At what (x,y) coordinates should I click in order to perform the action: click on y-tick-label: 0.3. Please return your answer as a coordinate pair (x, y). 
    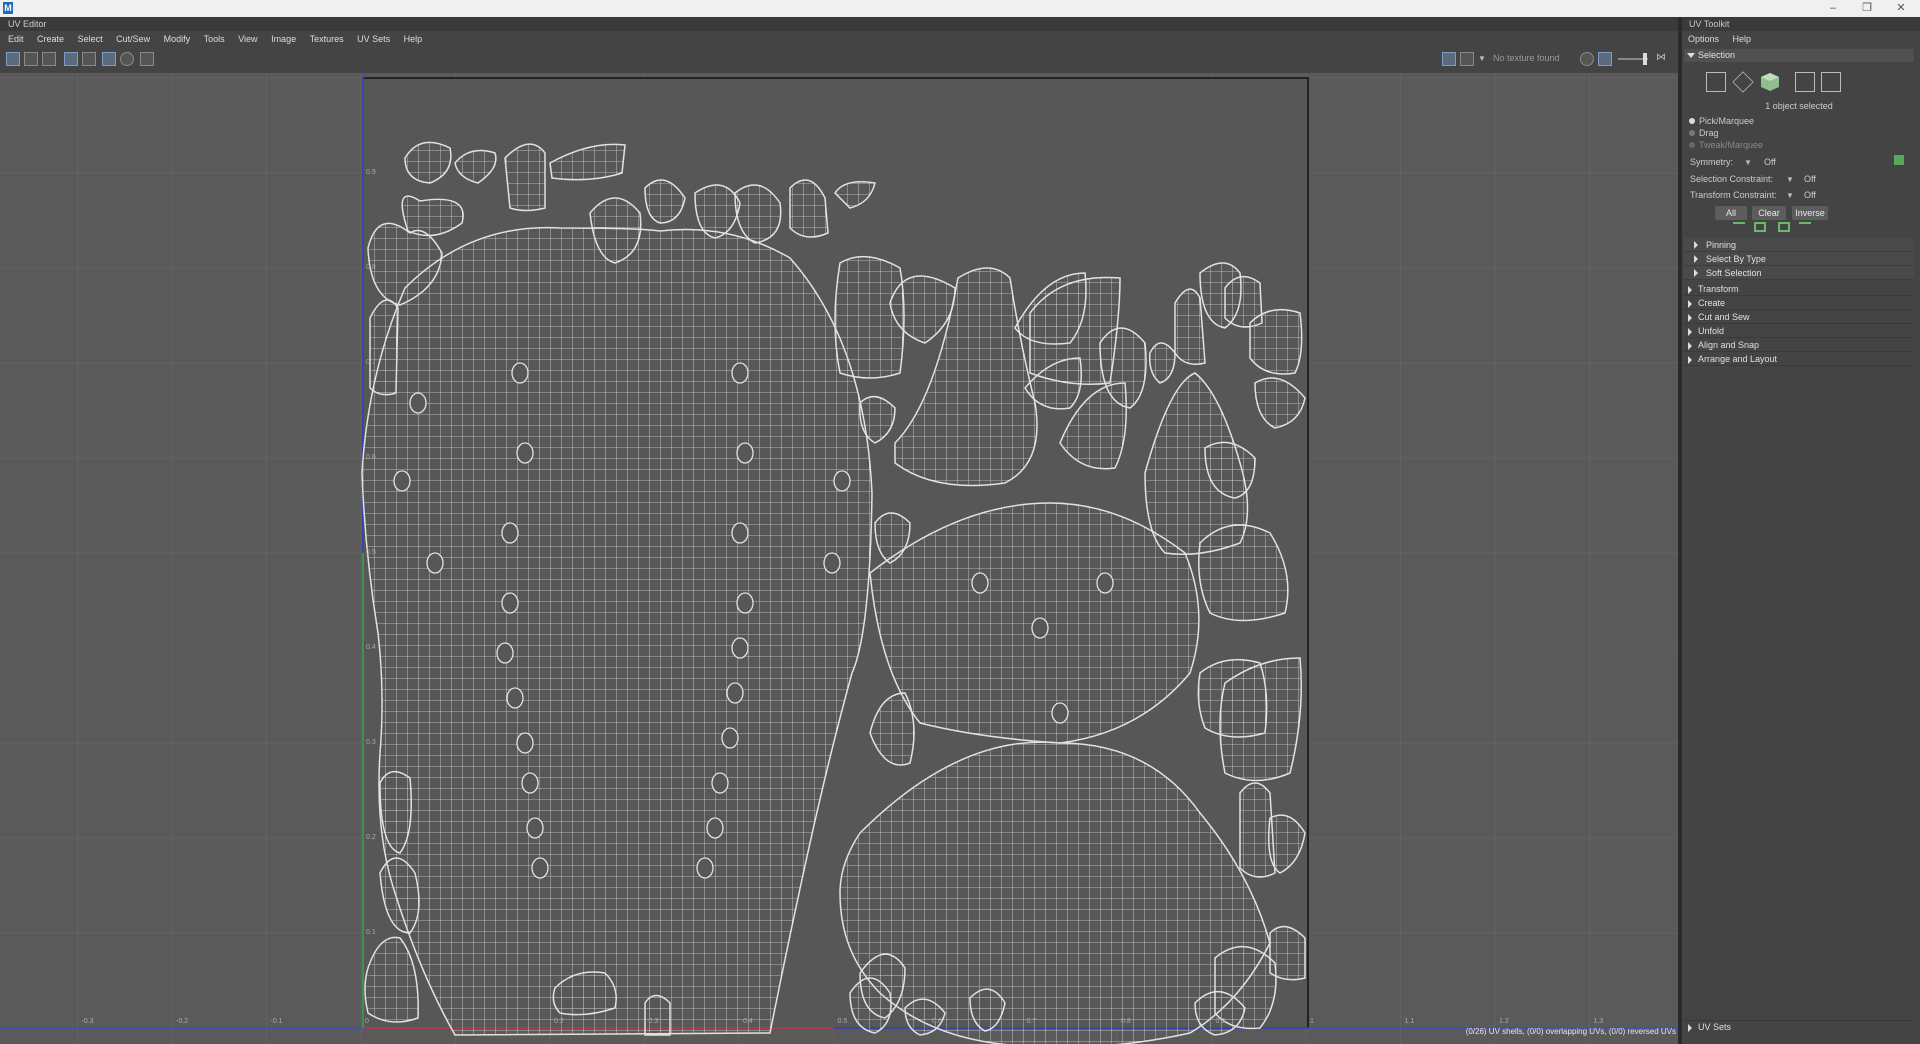
    Looking at the image, I should click on (371, 742).